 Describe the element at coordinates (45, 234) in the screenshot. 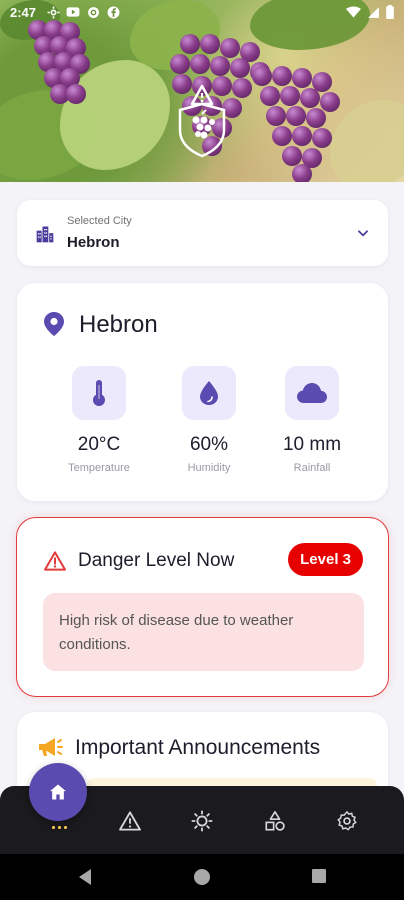

I see `buildings-icon` at that location.